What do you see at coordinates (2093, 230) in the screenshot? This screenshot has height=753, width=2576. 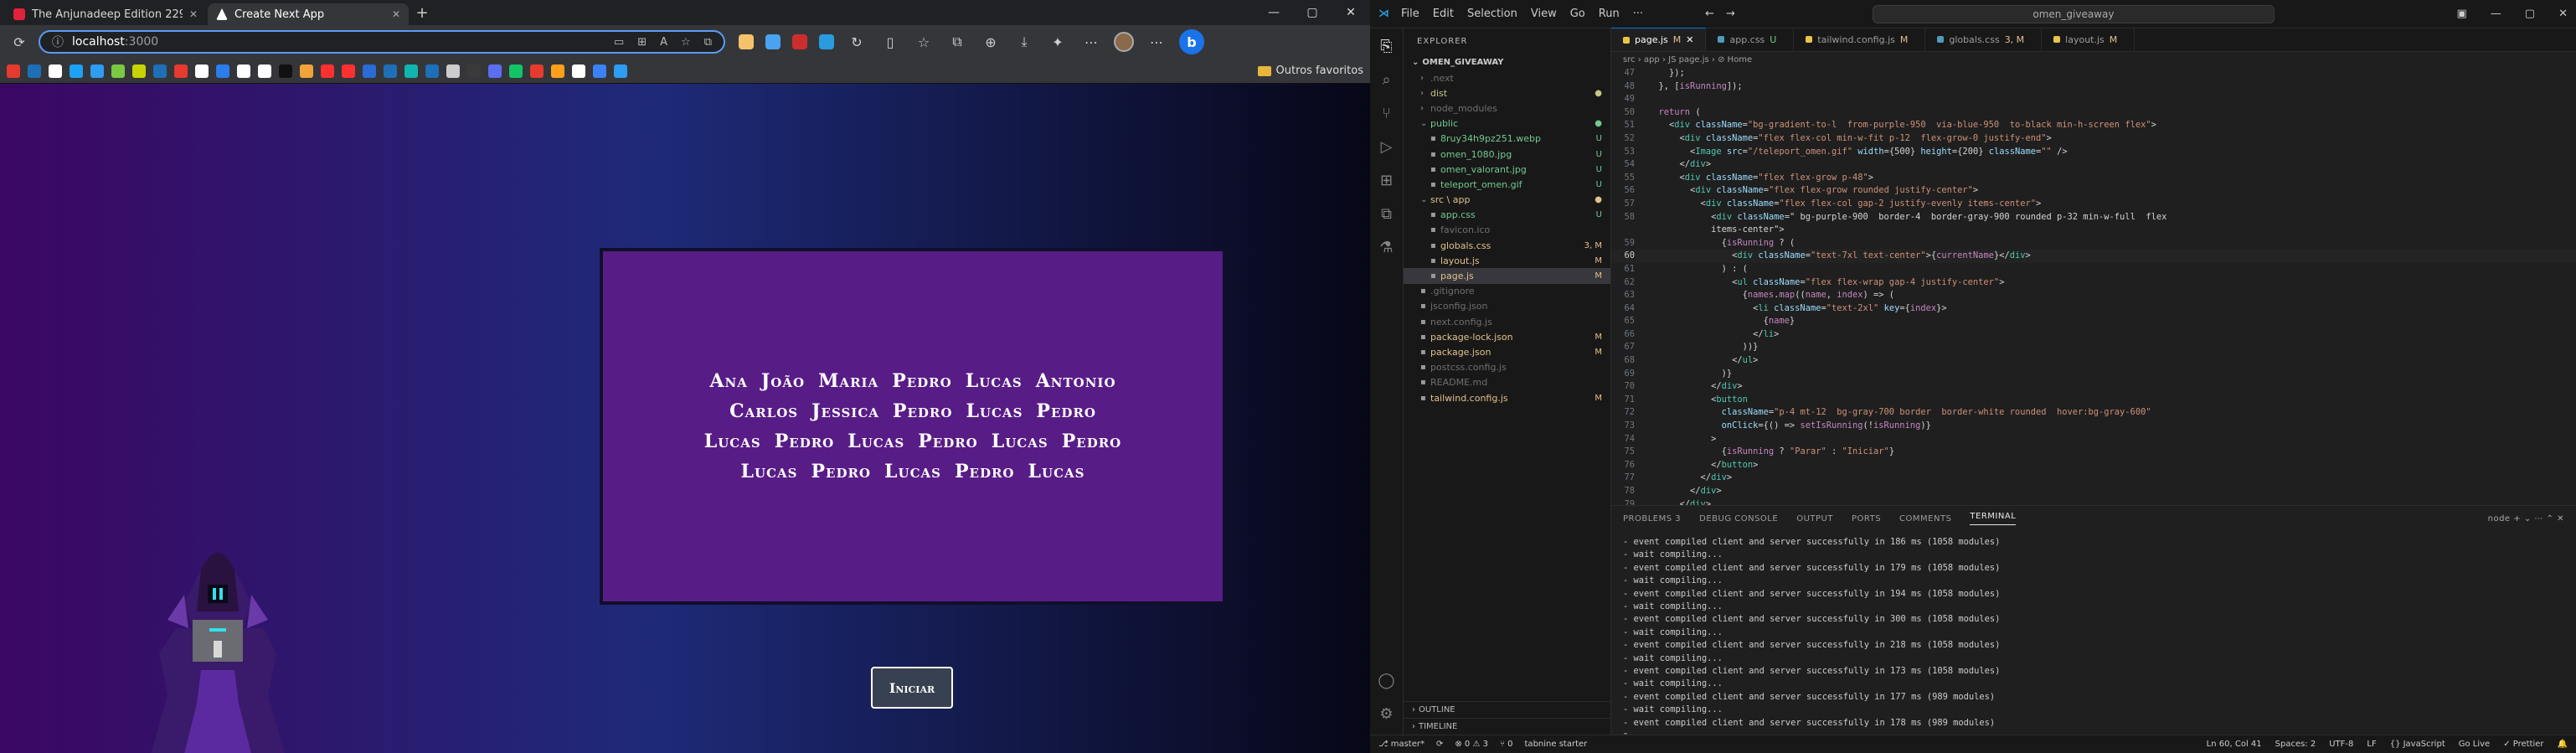 I see `code-line: items-center">` at bounding box center [2093, 230].